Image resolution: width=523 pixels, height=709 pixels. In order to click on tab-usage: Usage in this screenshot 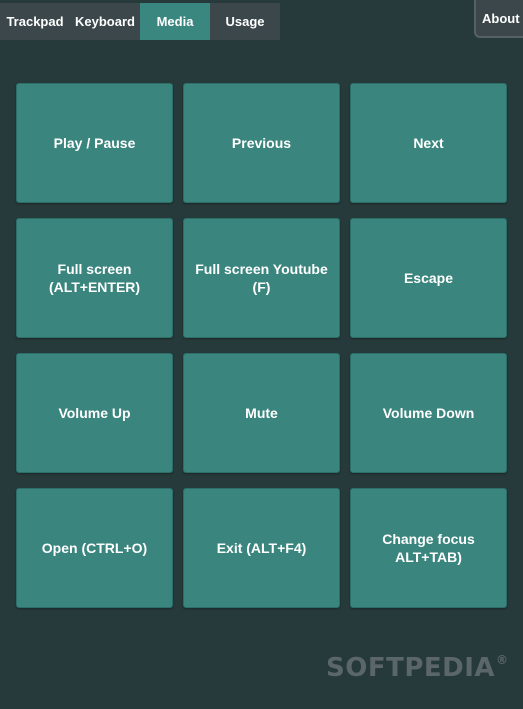, I will do `click(245, 21)`.